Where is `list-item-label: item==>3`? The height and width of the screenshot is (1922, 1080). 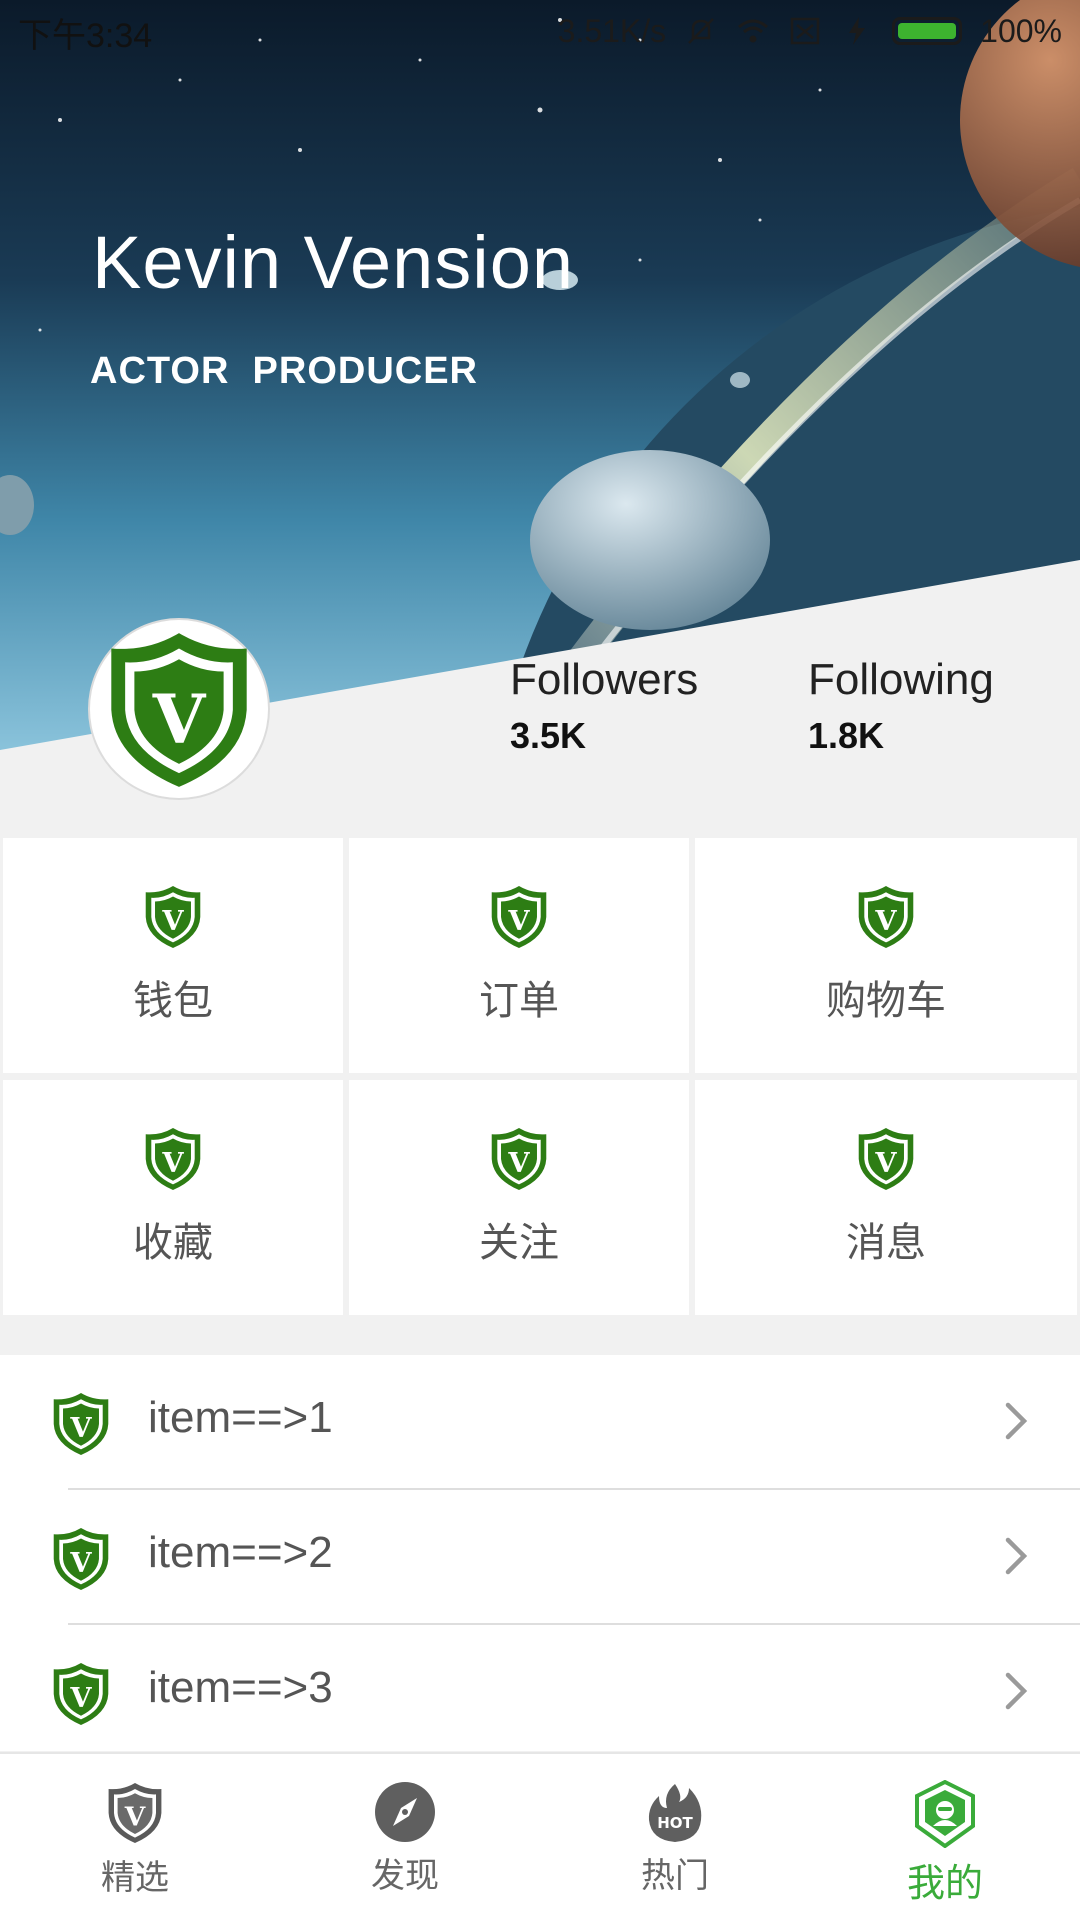
list-item-label: item==>3 is located at coordinates (240, 1687).